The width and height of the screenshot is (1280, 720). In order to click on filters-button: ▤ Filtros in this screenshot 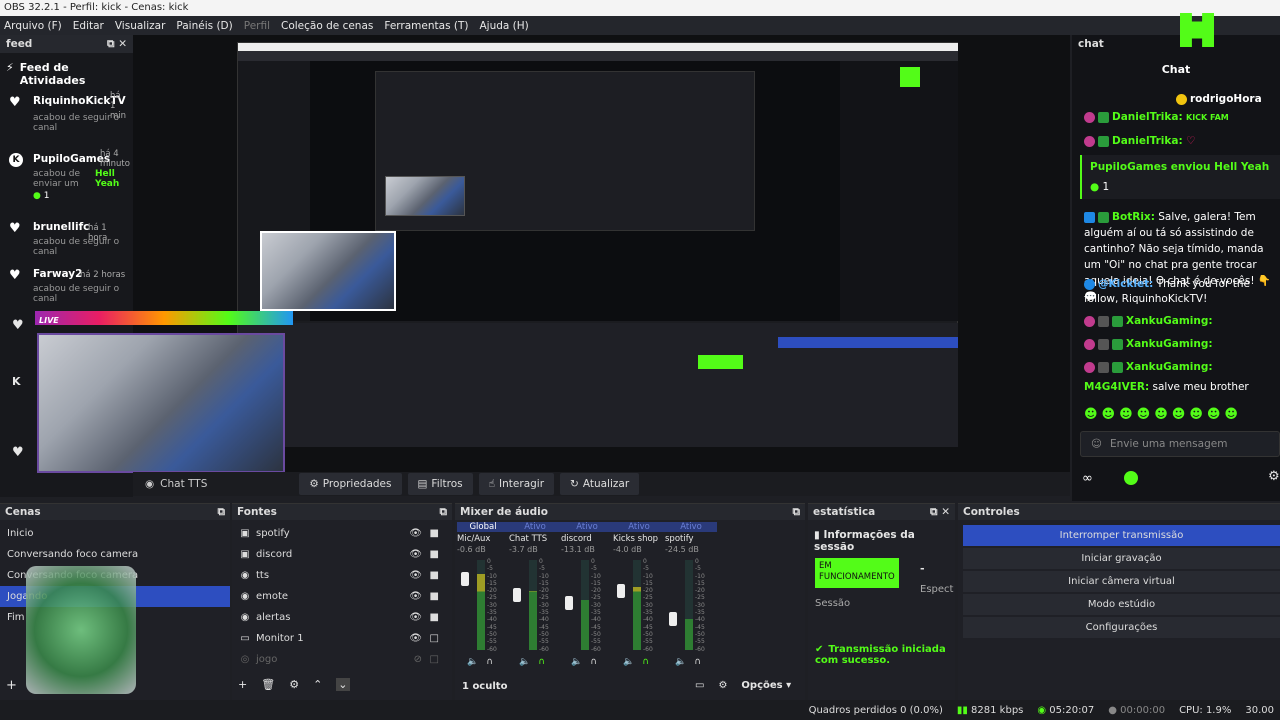, I will do `click(440, 484)`.